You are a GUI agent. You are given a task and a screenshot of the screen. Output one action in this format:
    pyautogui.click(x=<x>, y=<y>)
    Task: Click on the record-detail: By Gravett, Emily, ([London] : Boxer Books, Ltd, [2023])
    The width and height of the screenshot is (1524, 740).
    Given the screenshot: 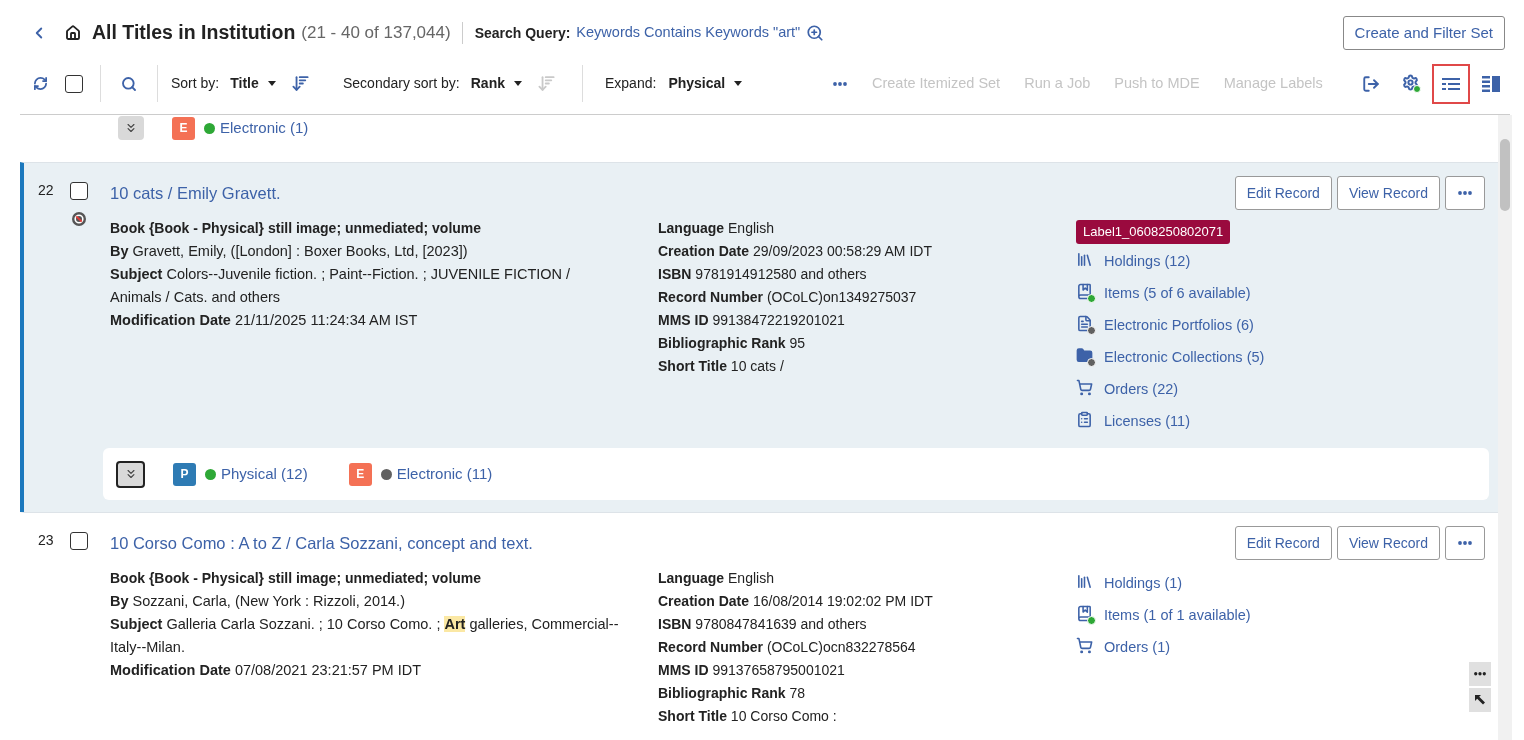 What is the action you would take?
    pyautogui.click(x=289, y=251)
    